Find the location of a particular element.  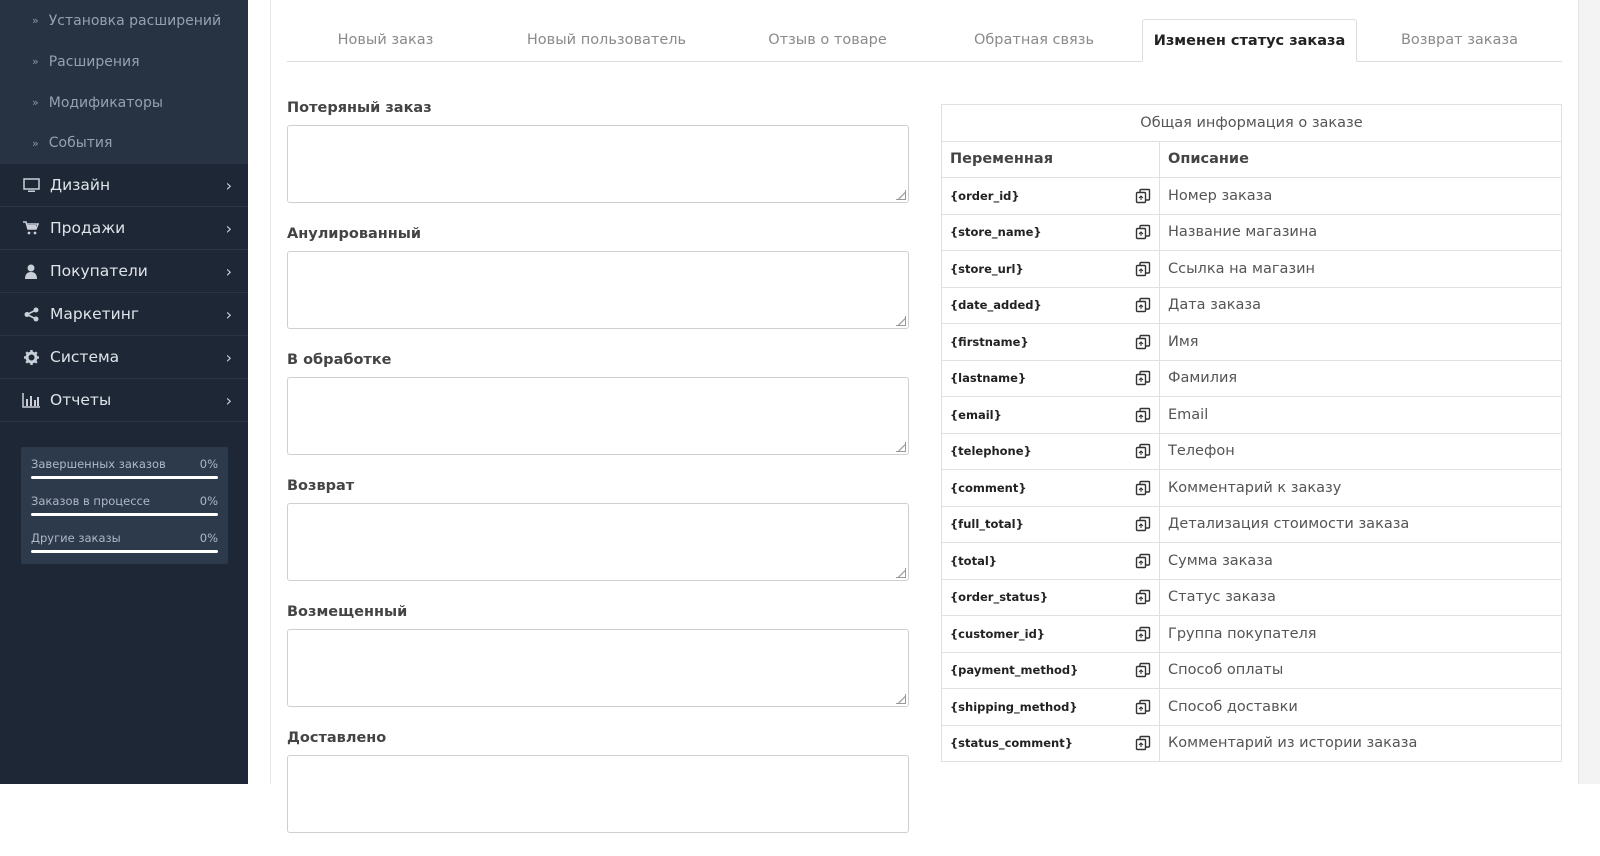

table-row: {lastname} Фамилия is located at coordinates (1251, 378).